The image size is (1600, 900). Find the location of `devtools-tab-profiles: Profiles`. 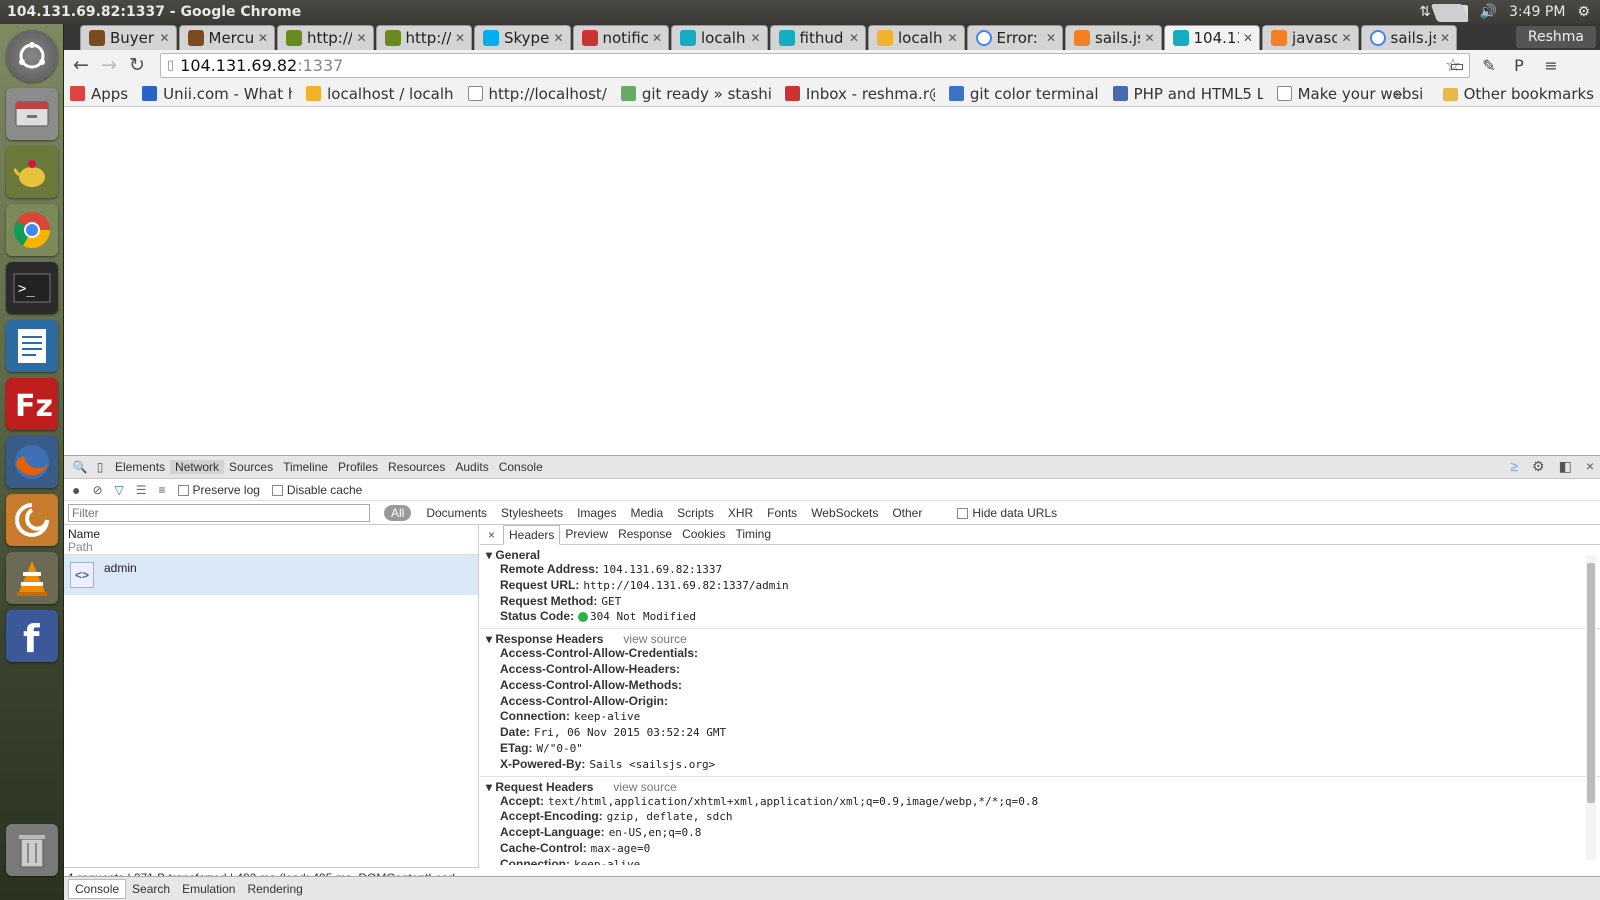

devtools-tab-profiles: Profiles is located at coordinates (358, 467).